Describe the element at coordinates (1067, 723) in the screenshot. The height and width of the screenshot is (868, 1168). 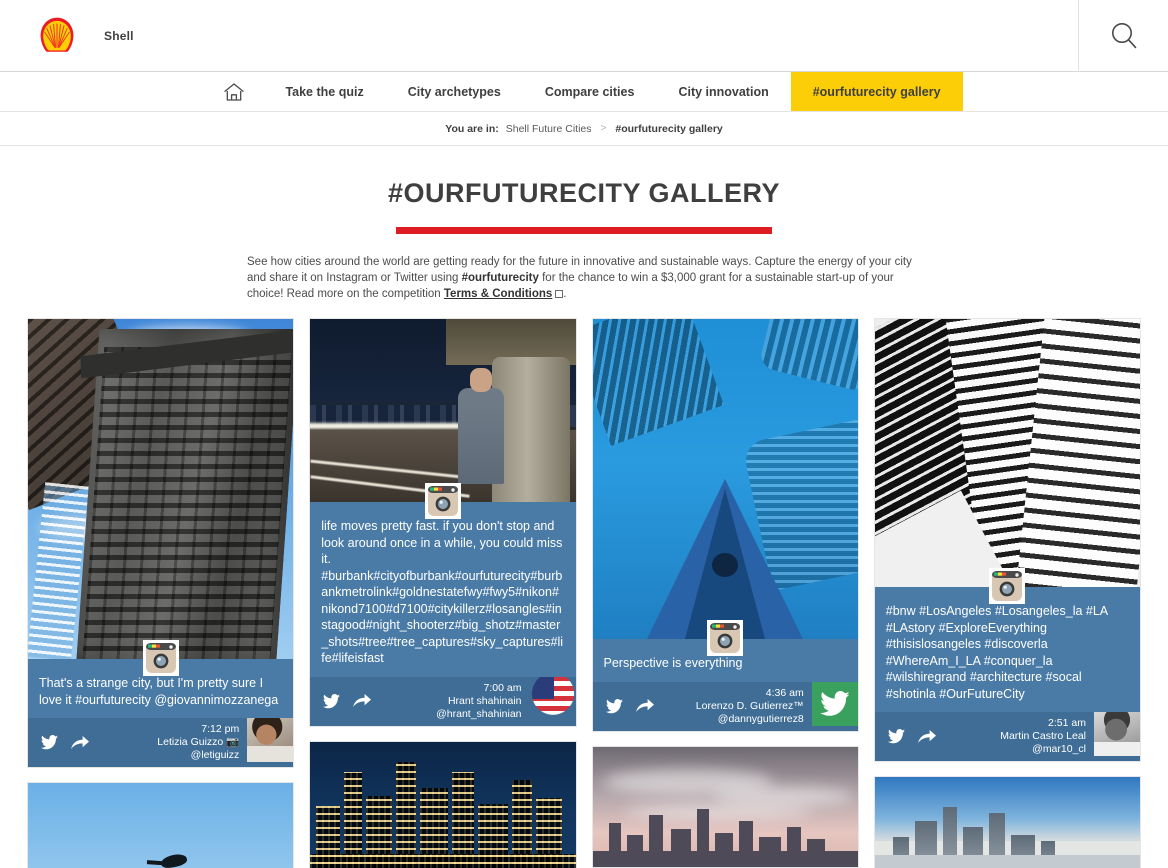
I see `post-time: 2:51 am` at that location.